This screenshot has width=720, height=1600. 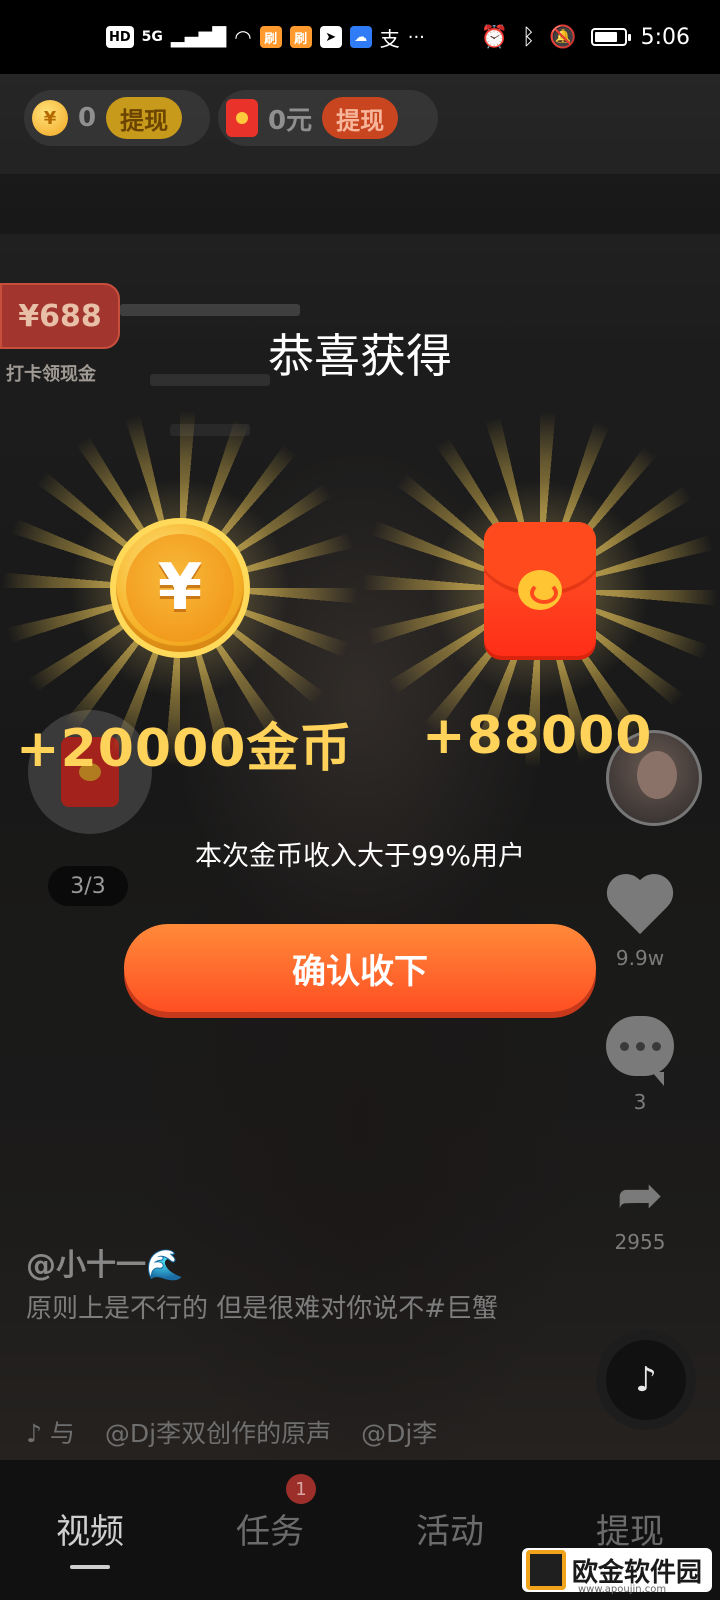 I want to click on nav-tab-label: 活动, so click(x=450, y=1532).